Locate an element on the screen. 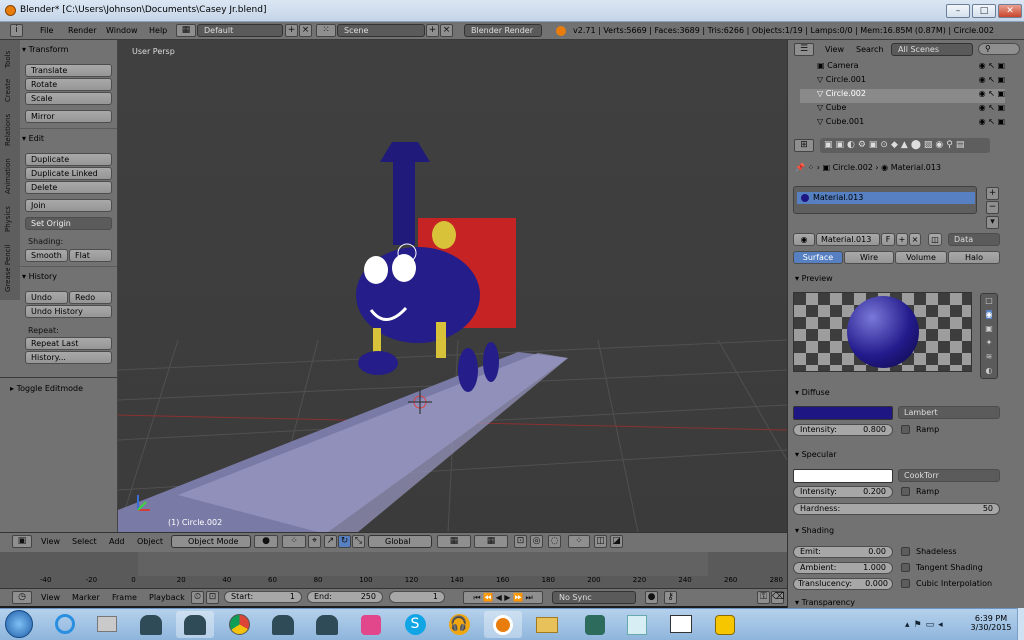 Image resolution: width=1024 pixels, height=640 pixels. internet-explorer-icon is located at coordinates (65, 624).